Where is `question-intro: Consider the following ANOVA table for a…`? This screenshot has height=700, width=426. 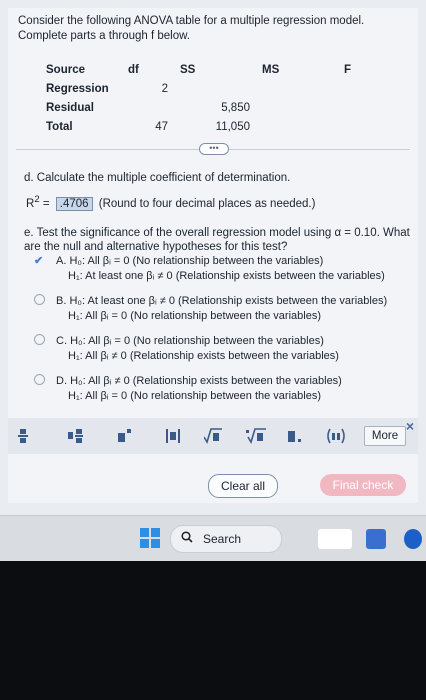 question-intro: Consider the following ANOVA table for a… is located at coordinates (191, 28).